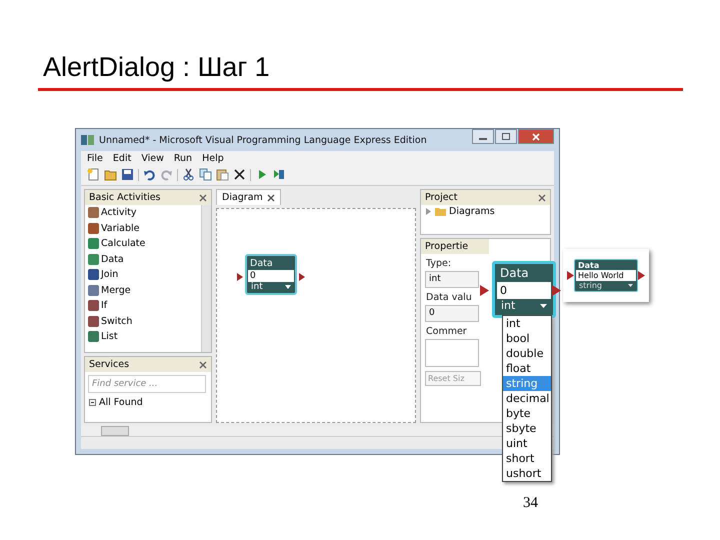 This screenshot has width=720, height=540. Describe the element at coordinates (109, 364) in the screenshot. I see `panel-title: Services` at that location.